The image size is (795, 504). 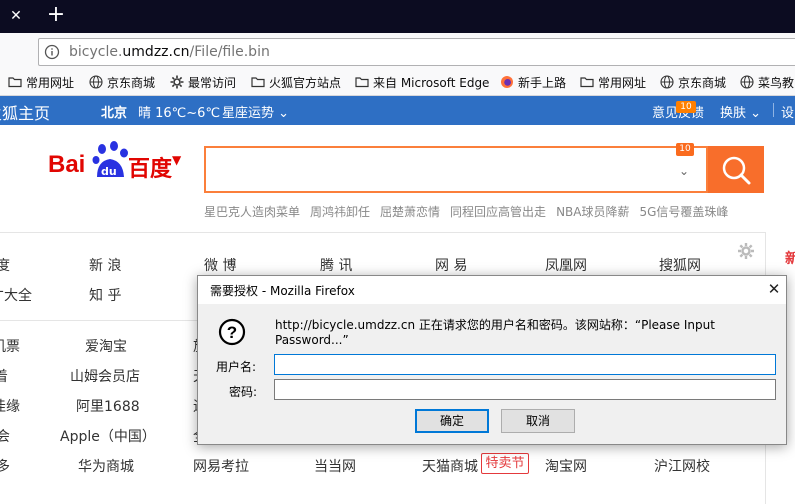 I want to click on password-label: 密码:, so click(x=243, y=392).